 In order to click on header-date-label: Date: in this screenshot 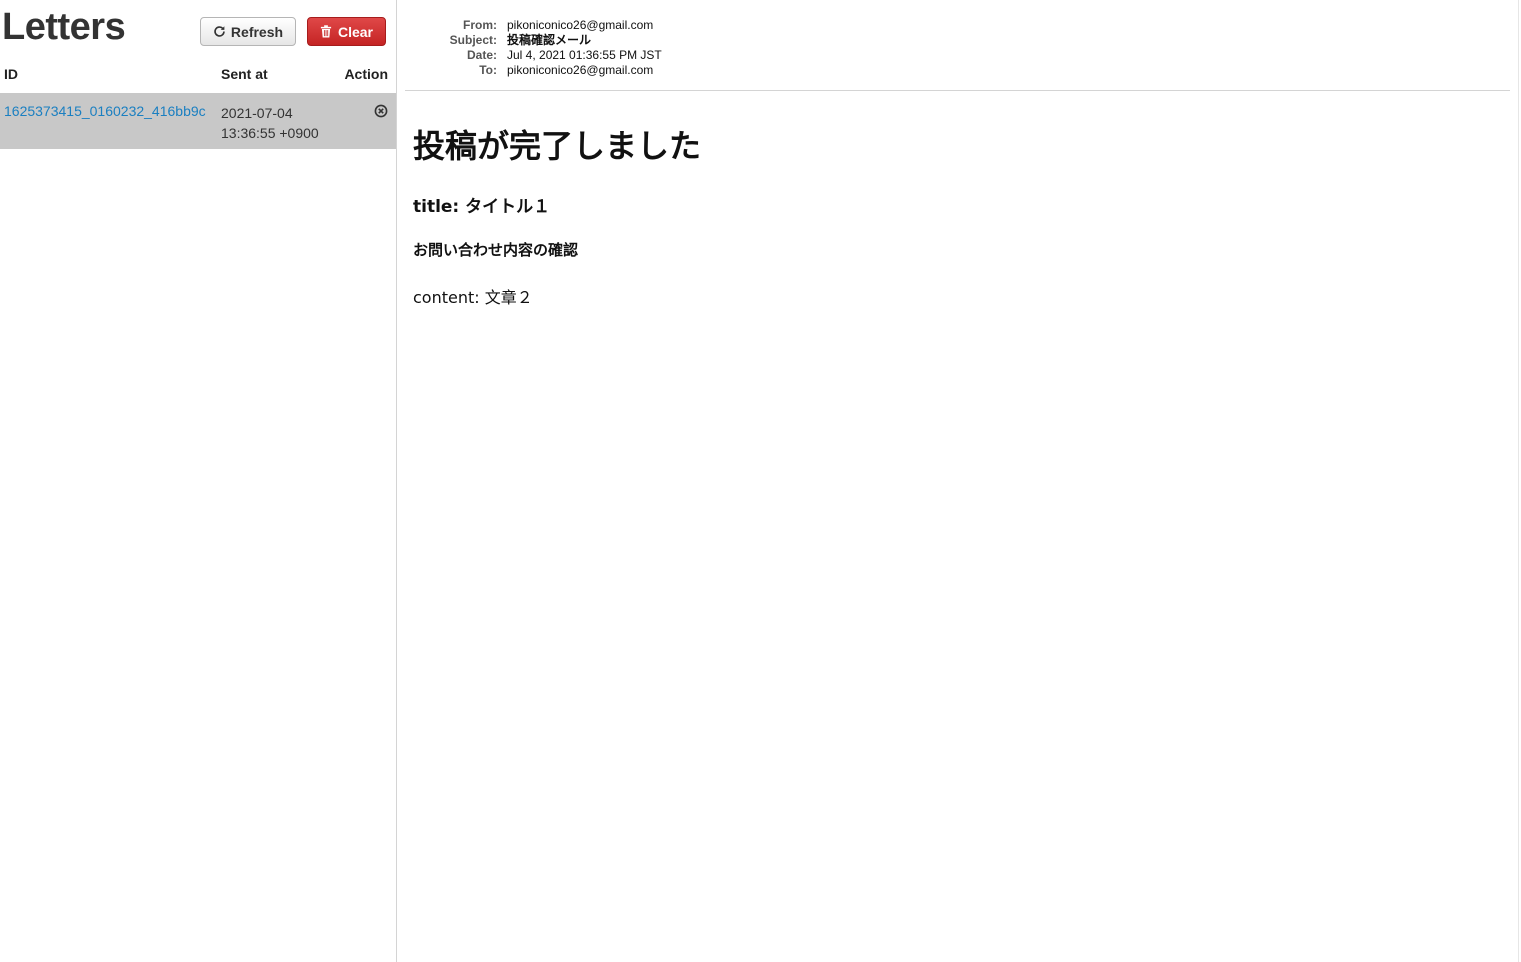, I will do `click(481, 55)`.